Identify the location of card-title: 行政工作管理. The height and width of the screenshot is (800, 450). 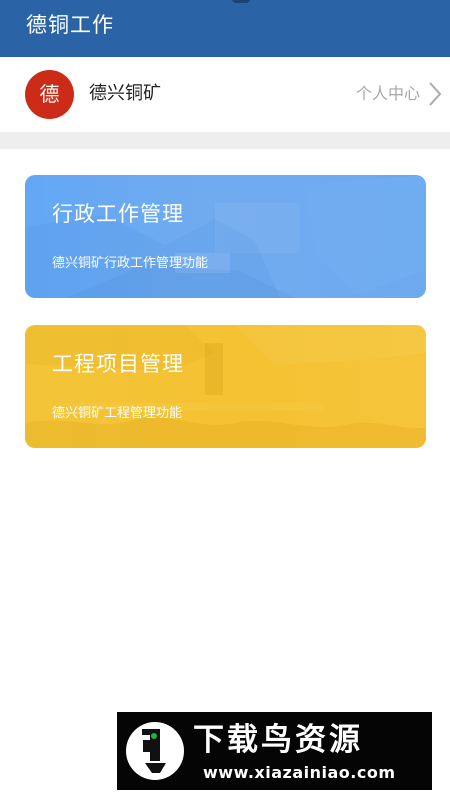
(118, 214).